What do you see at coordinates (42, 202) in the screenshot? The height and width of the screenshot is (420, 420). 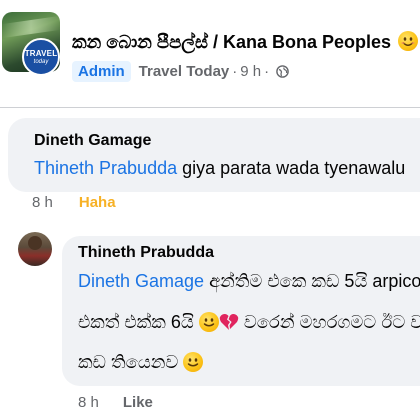 I see `comment-time: 8 h` at bounding box center [42, 202].